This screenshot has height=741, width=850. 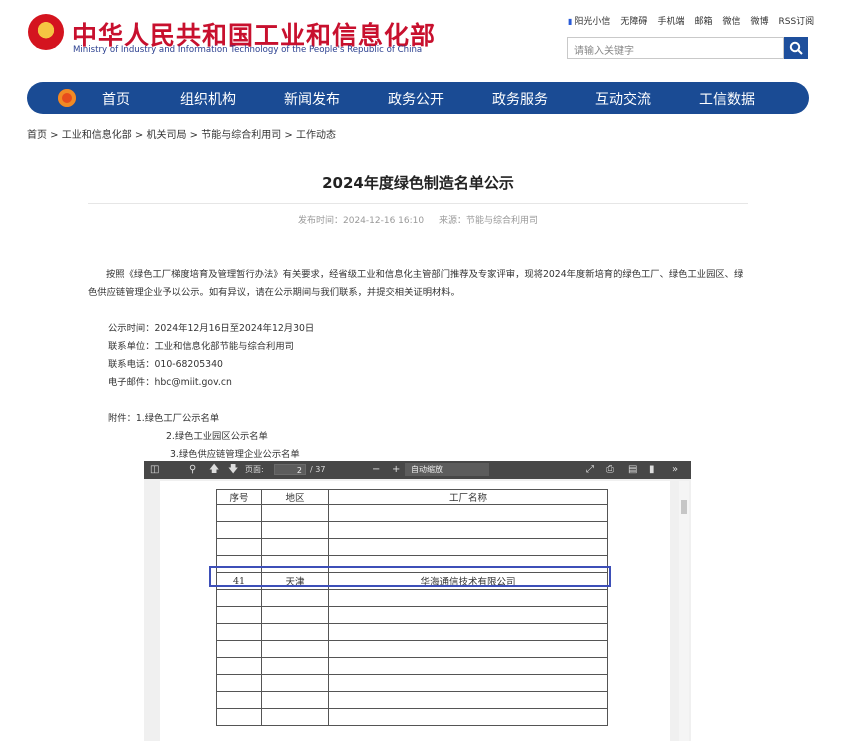 What do you see at coordinates (797, 20) in the screenshot?
I see `top-link-rss: RSS订阅` at bounding box center [797, 20].